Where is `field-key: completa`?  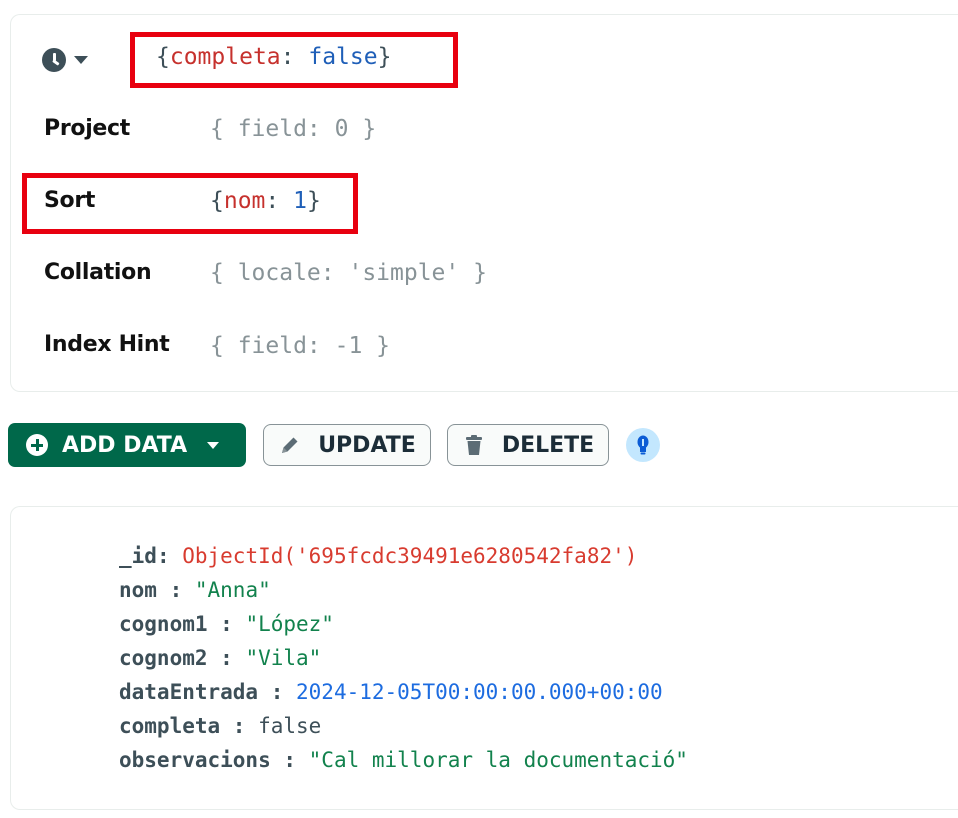
field-key: completa is located at coordinates (170, 726).